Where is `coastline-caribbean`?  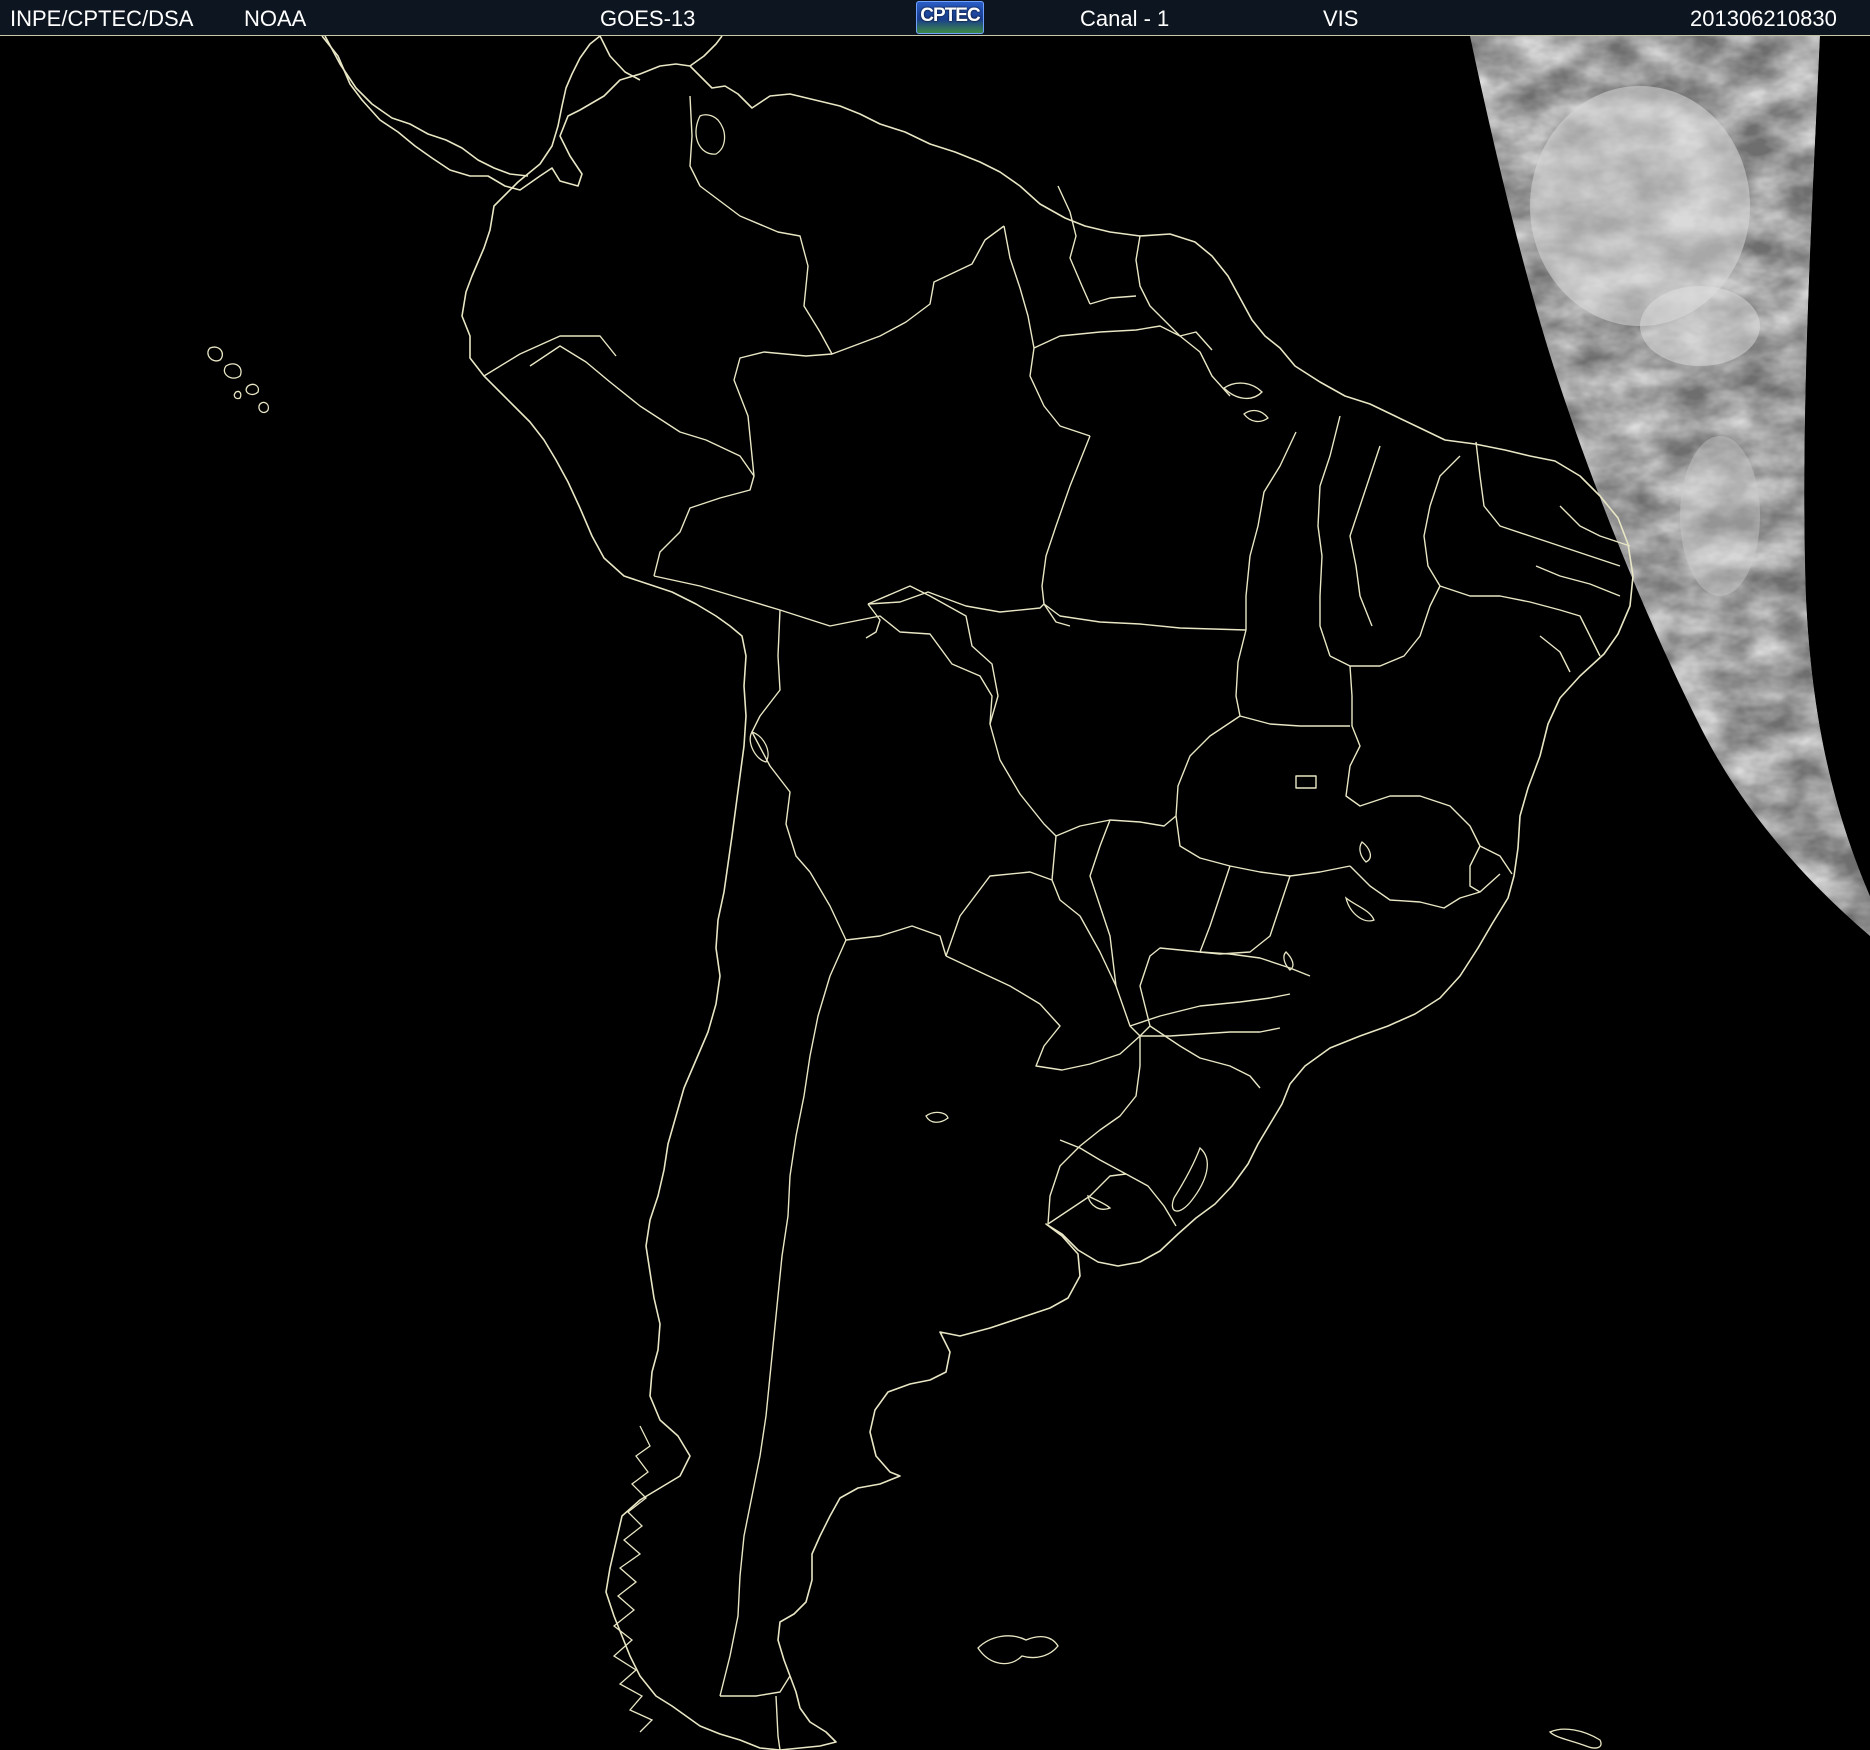
coastline-caribbean is located at coordinates (661, 58).